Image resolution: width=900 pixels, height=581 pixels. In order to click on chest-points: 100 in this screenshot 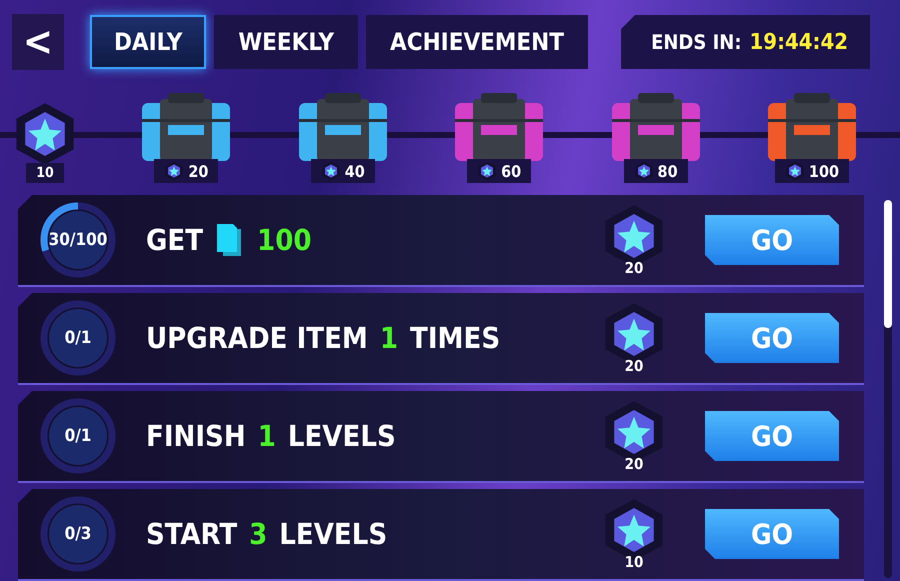, I will do `click(811, 171)`.